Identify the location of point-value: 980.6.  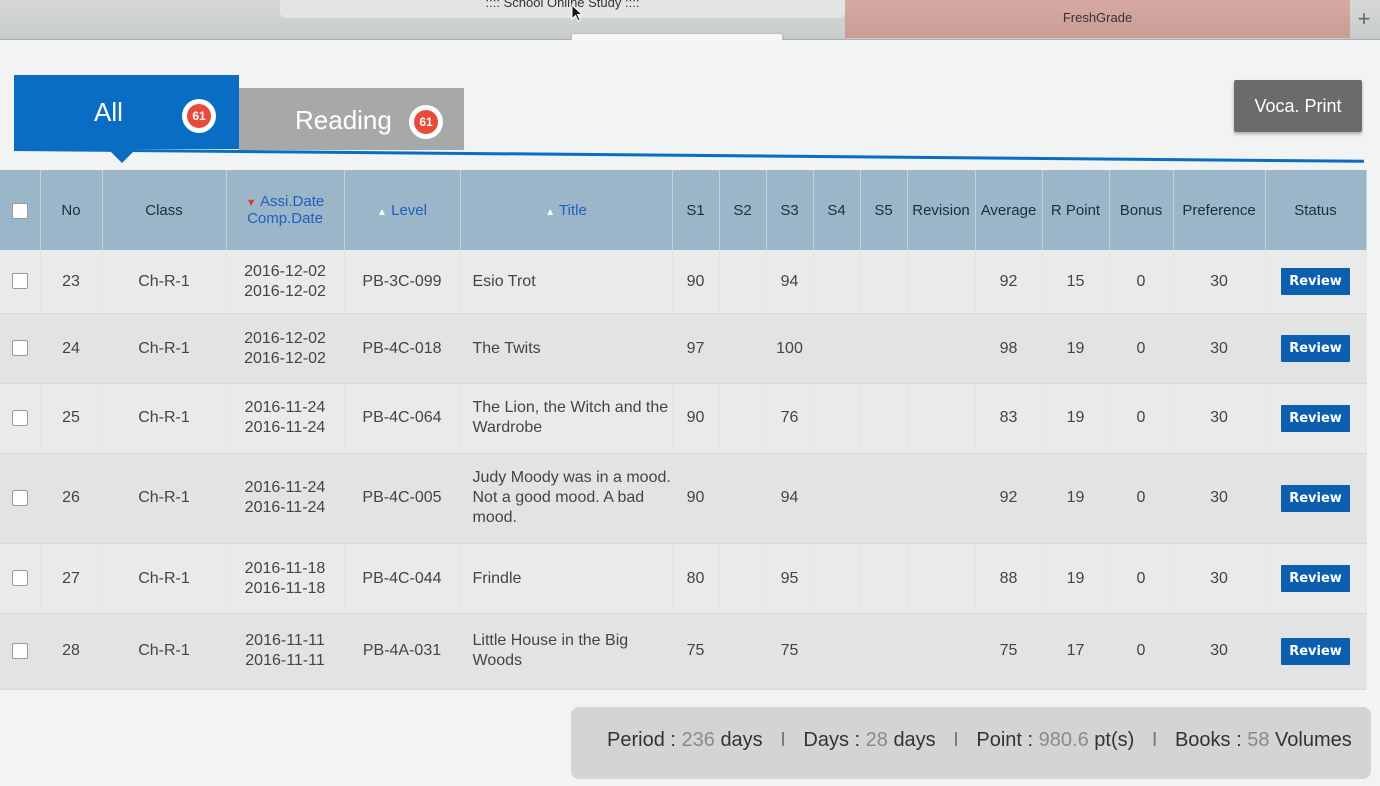
(1063, 740).